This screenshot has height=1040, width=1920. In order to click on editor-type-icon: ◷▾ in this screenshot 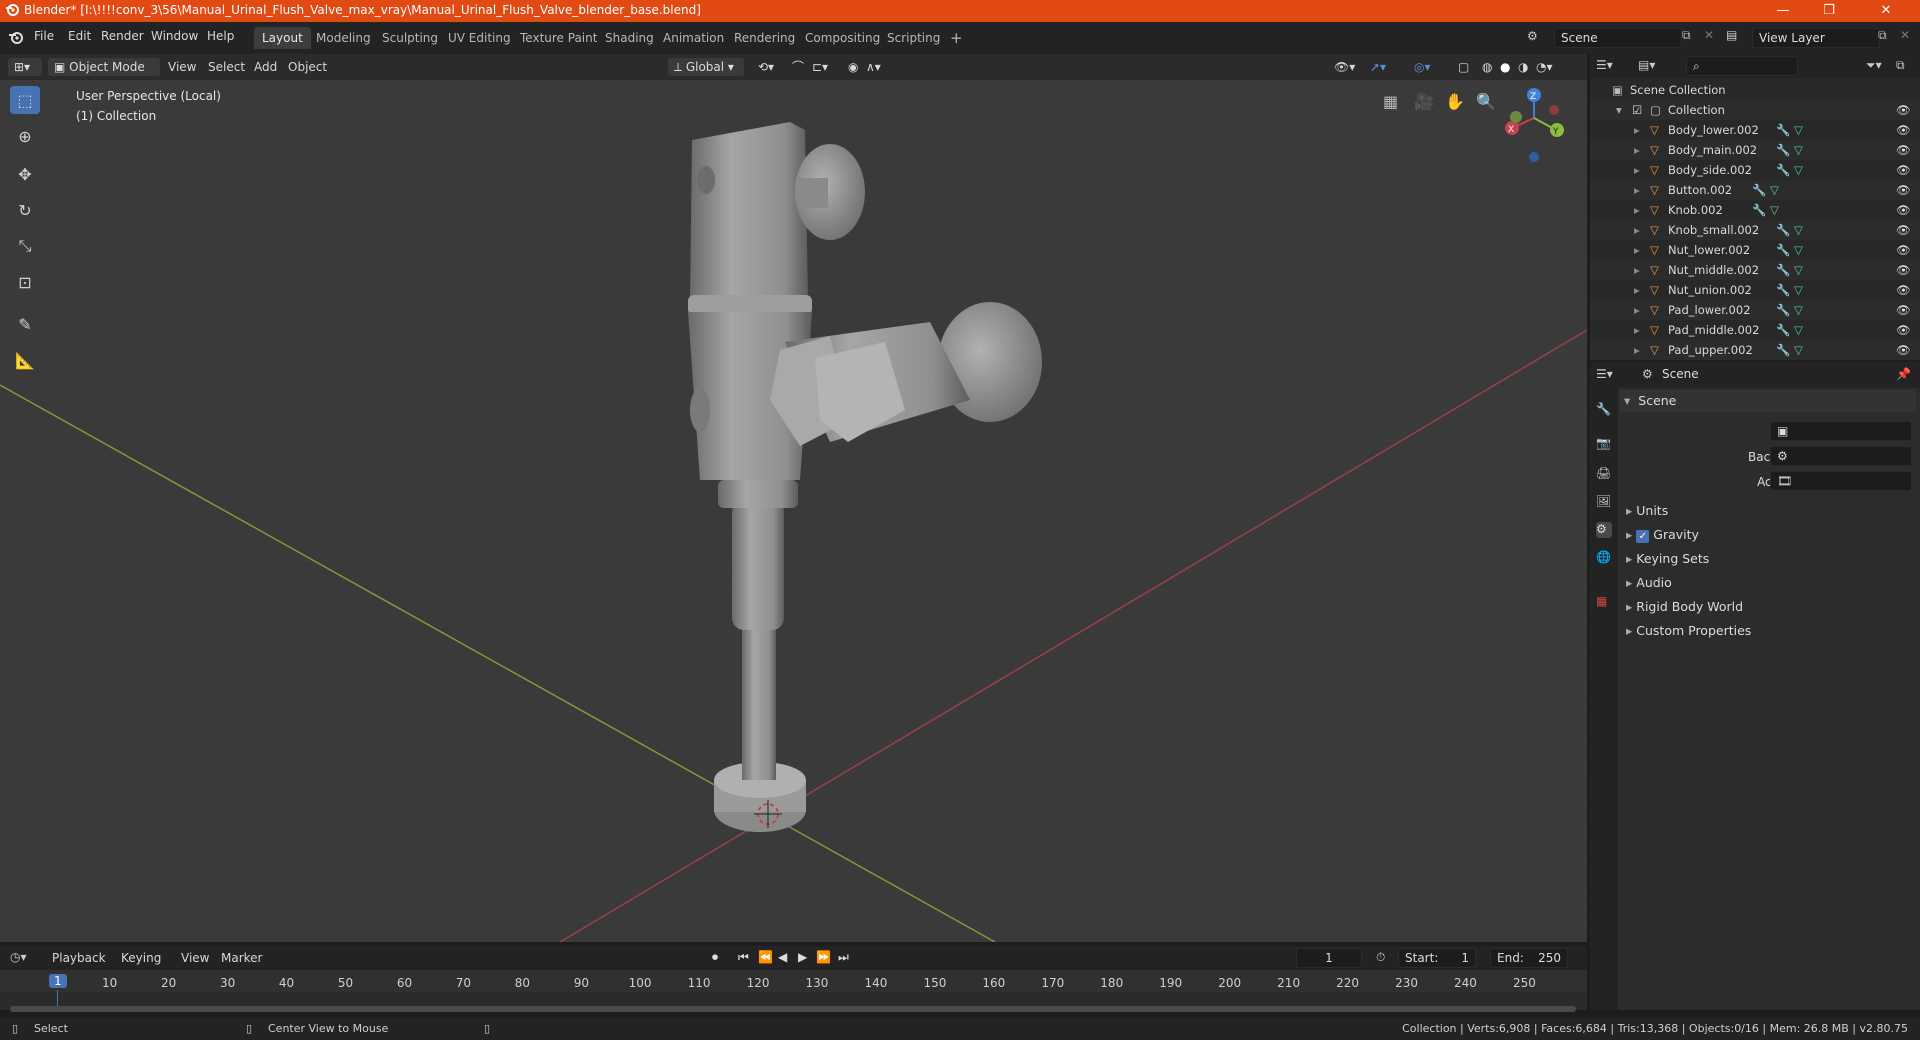, I will do `click(18, 957)`.